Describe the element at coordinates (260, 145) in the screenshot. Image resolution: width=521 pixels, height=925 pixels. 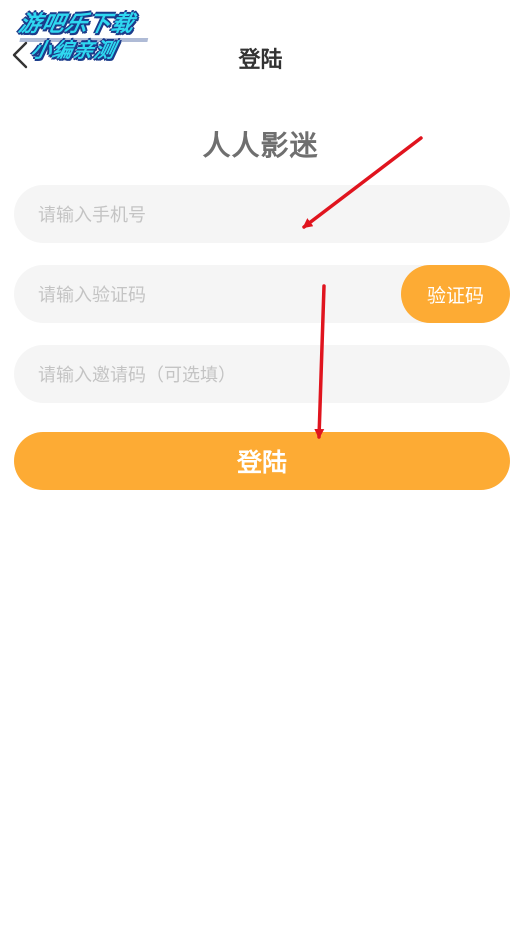
I see `app-name-heading: 人人影迷` at that location.